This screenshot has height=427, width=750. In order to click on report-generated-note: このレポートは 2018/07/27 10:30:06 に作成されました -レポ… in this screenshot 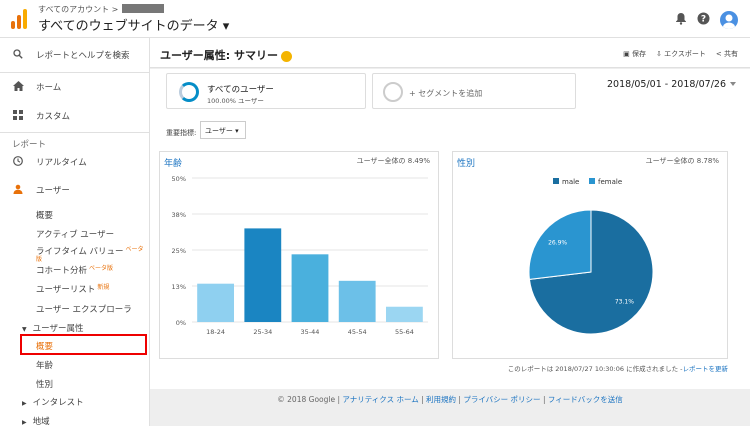, I will do `click(618, 369)`.